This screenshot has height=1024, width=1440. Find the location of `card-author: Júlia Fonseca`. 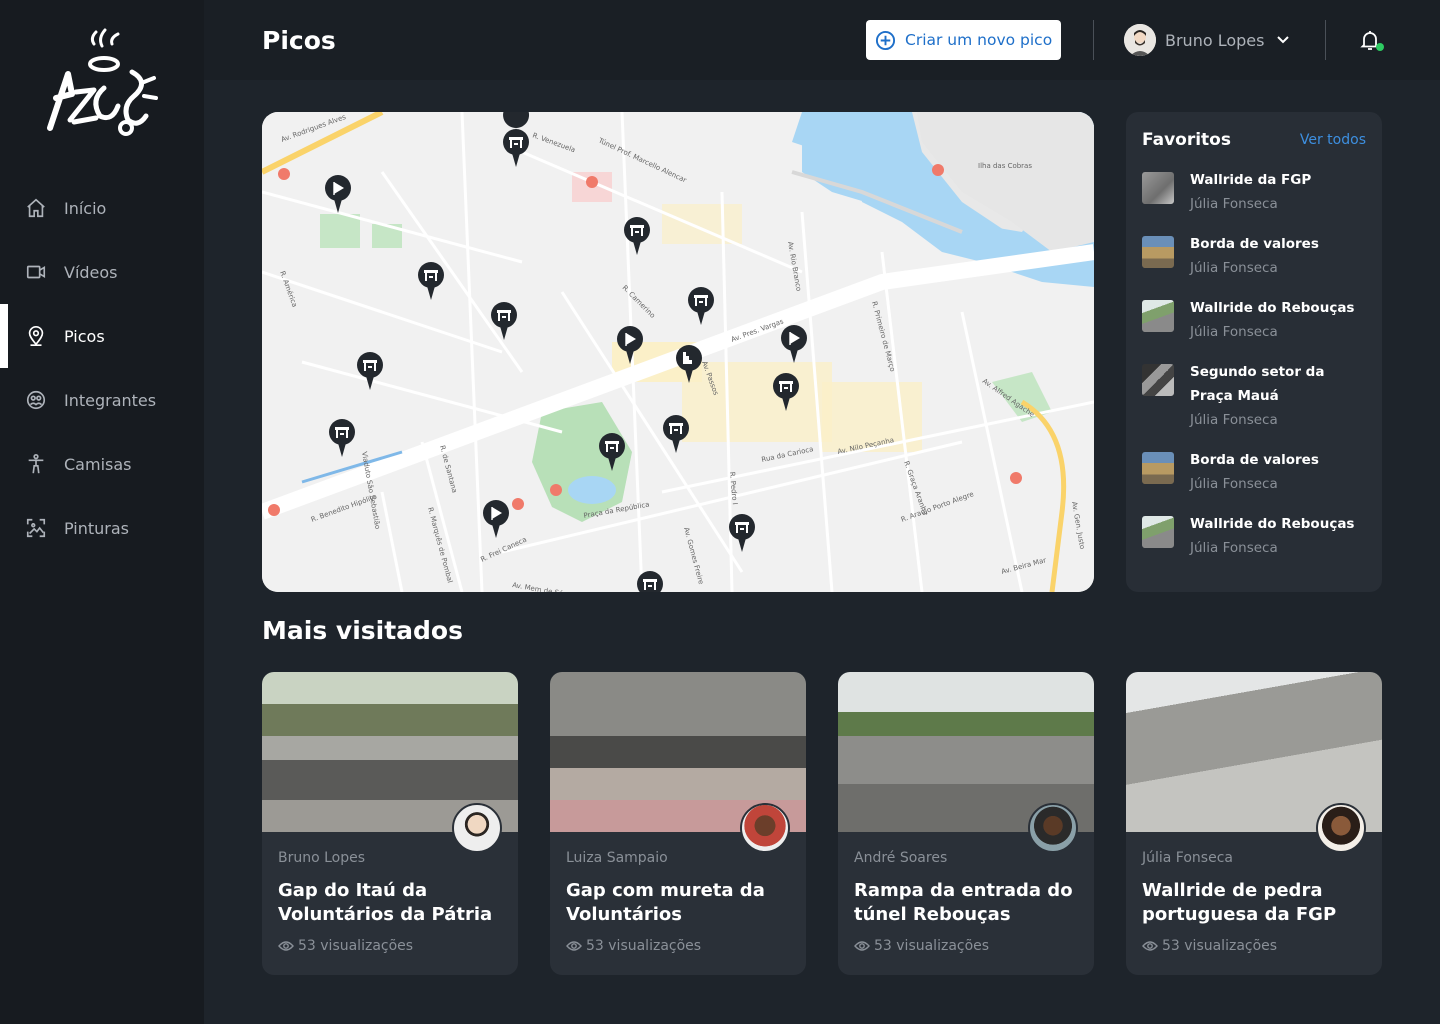

card-author: Júlia Fonseca is located at coordinates (1187, 858).